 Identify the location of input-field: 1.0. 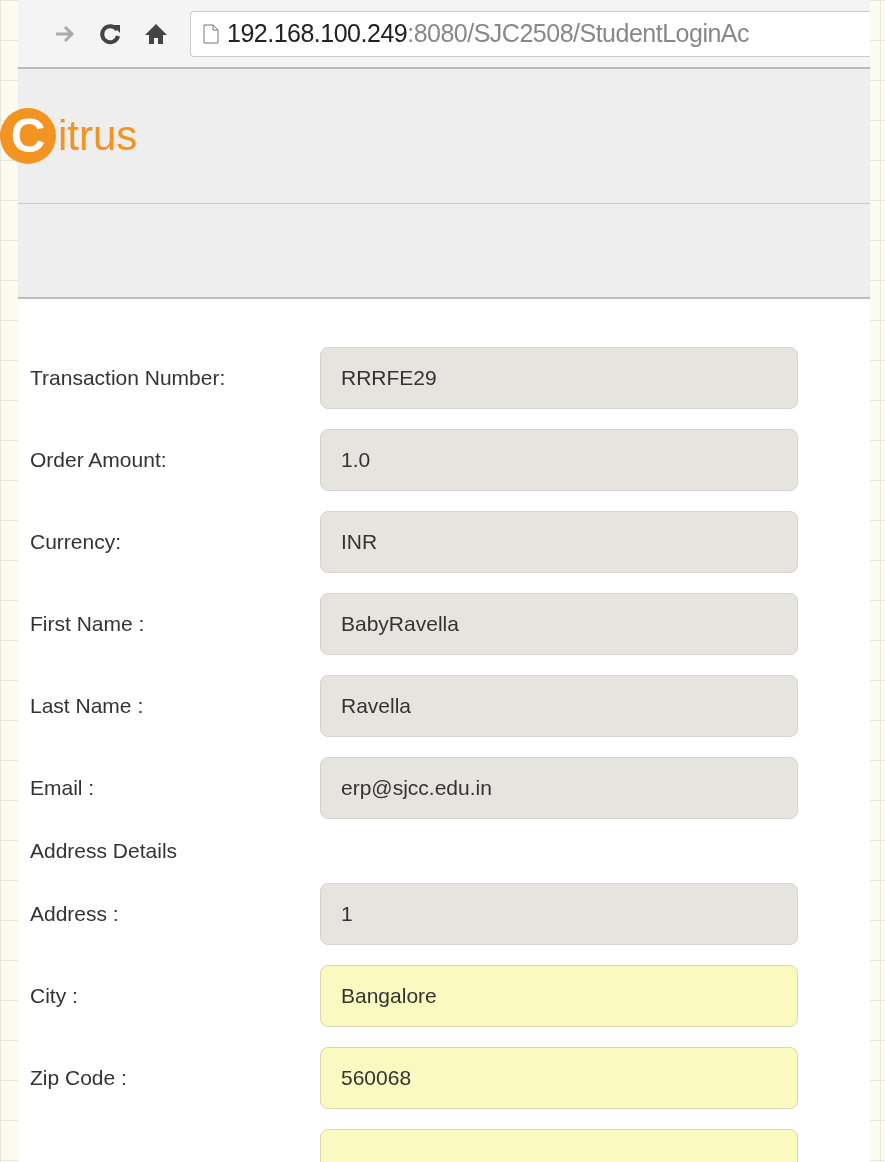
(559, 460).